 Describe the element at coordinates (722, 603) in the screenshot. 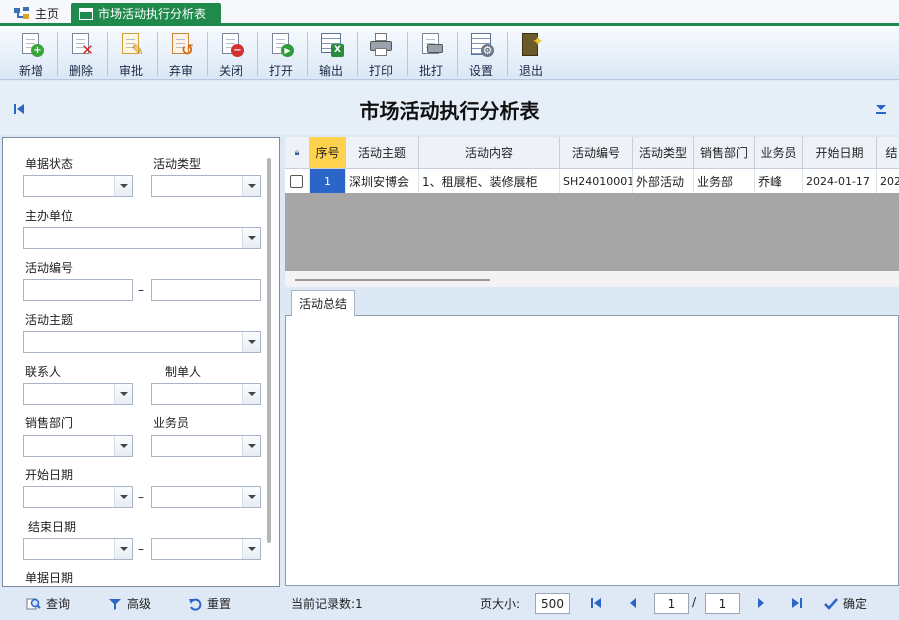

I see `total-pages: 1` at that location.